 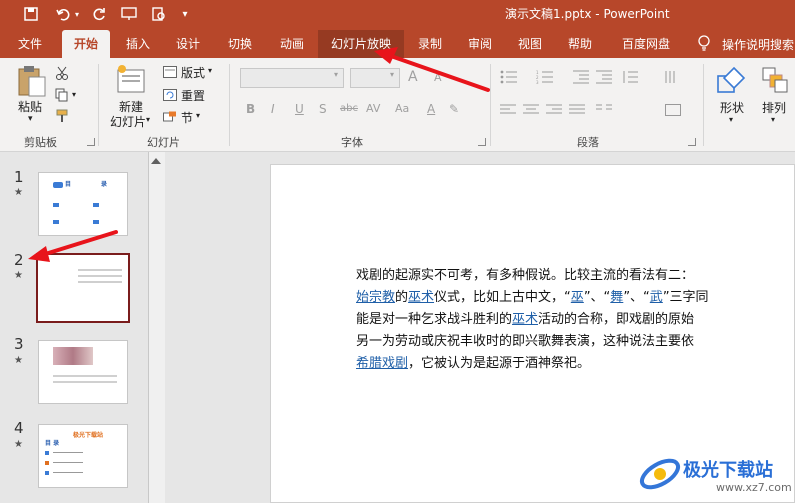 I want to click on group-label-paragraph: 段落, so click(x=588, y=142).